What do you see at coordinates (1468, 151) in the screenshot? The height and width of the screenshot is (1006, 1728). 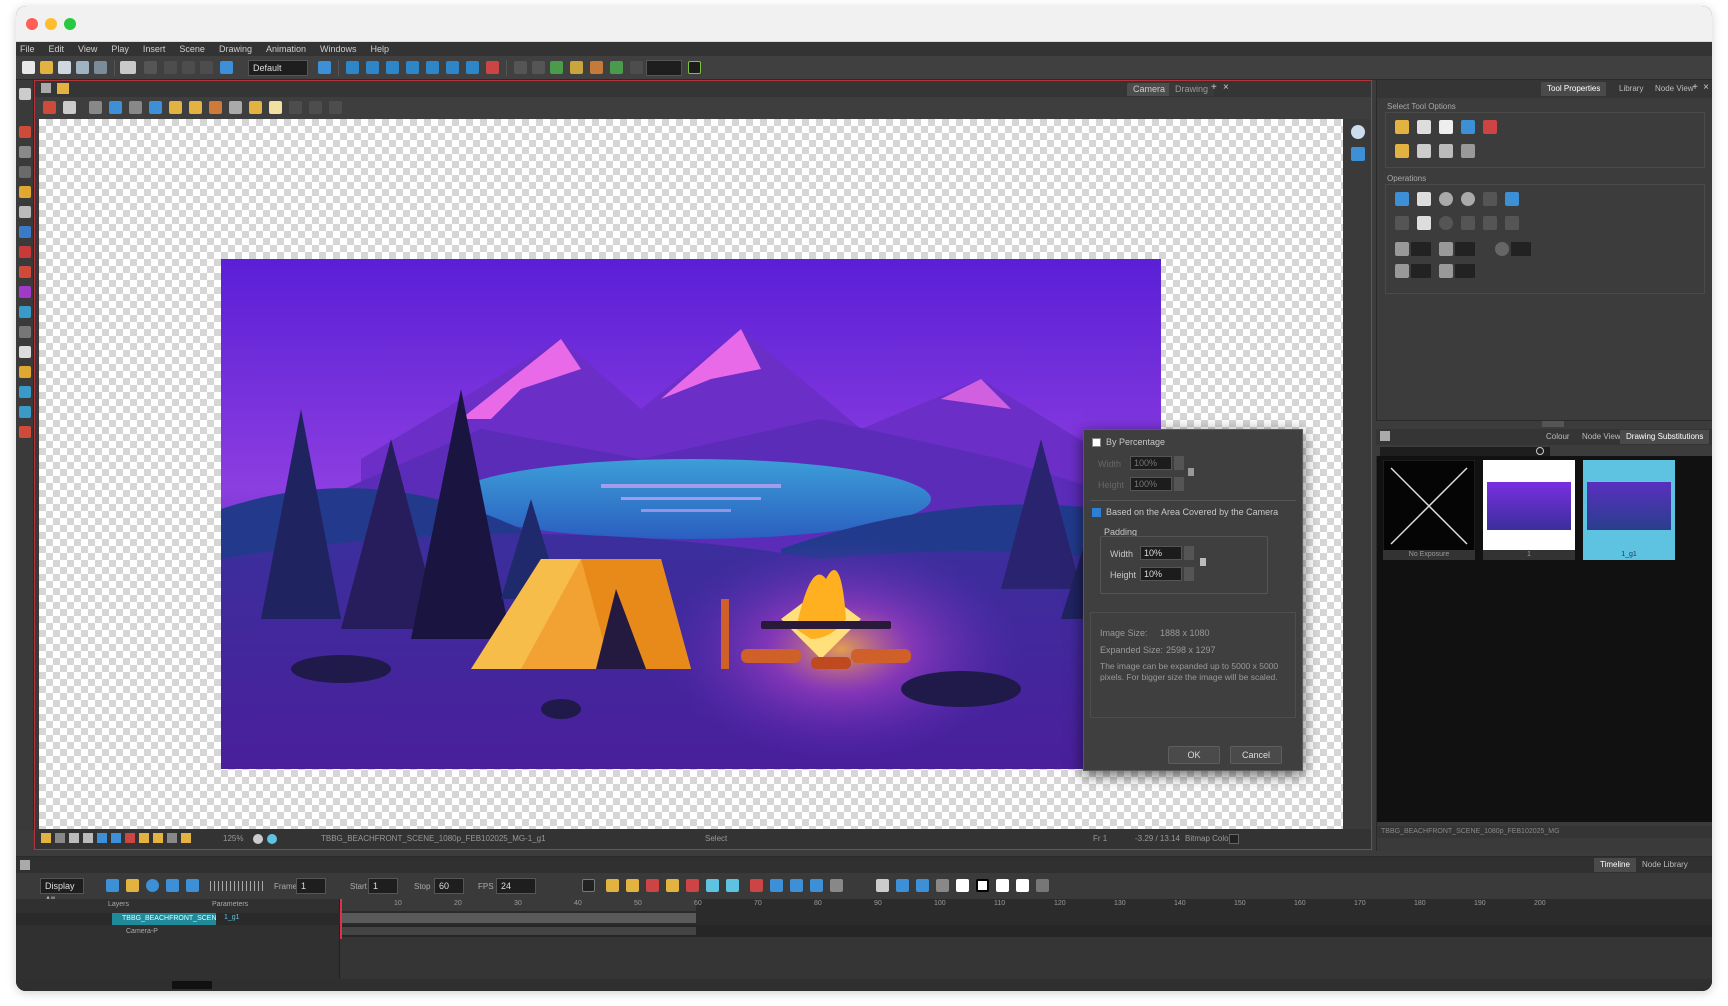 I see `smooth-icon` at bounding box center [1468, 151].